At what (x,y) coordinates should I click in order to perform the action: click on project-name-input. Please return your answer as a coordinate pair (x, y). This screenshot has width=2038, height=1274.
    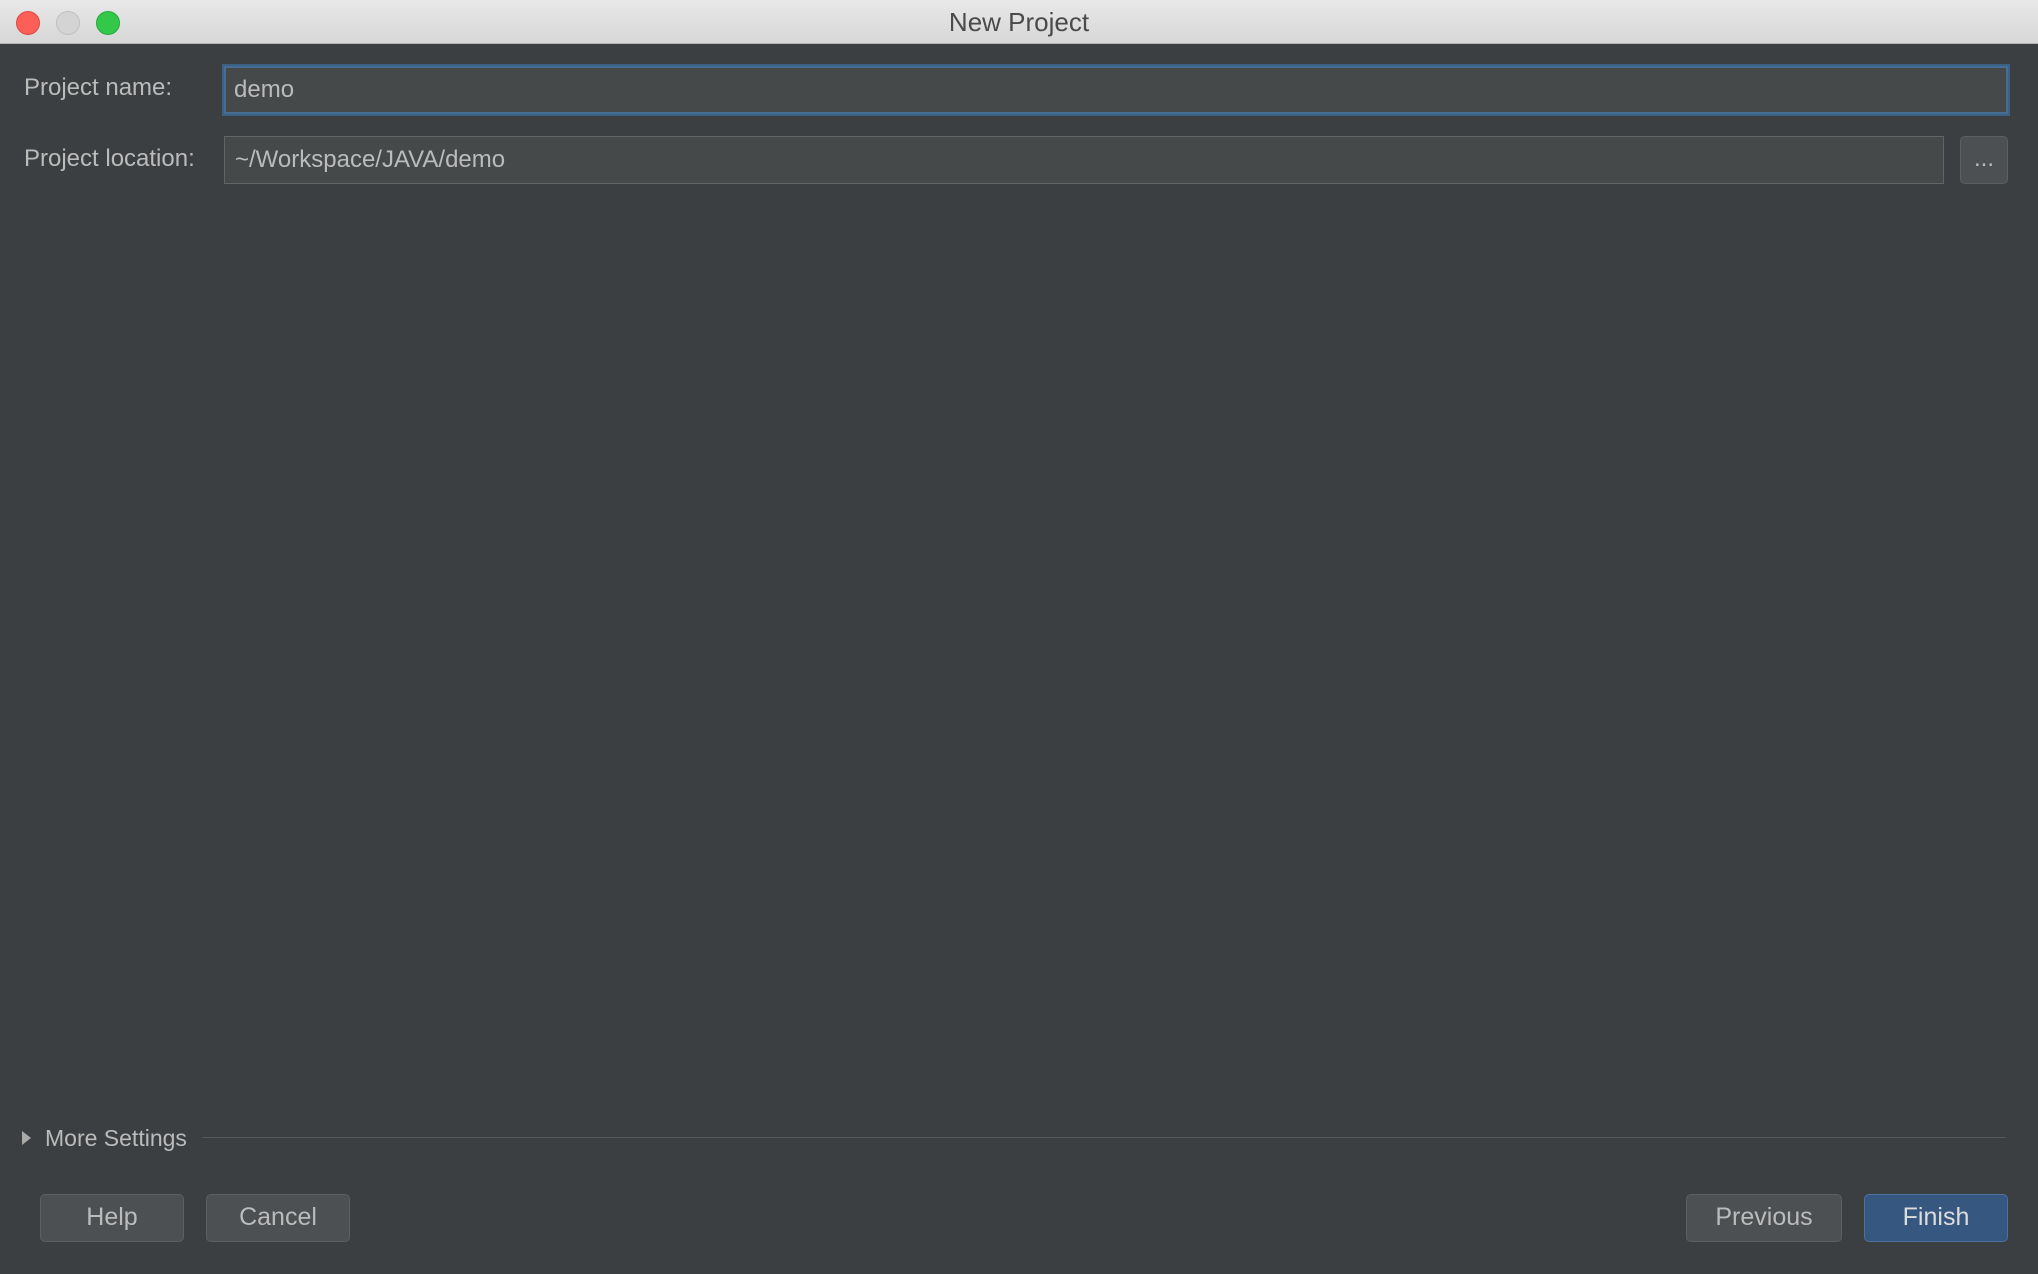
    Looking at the image, I should click on (1116, 90).